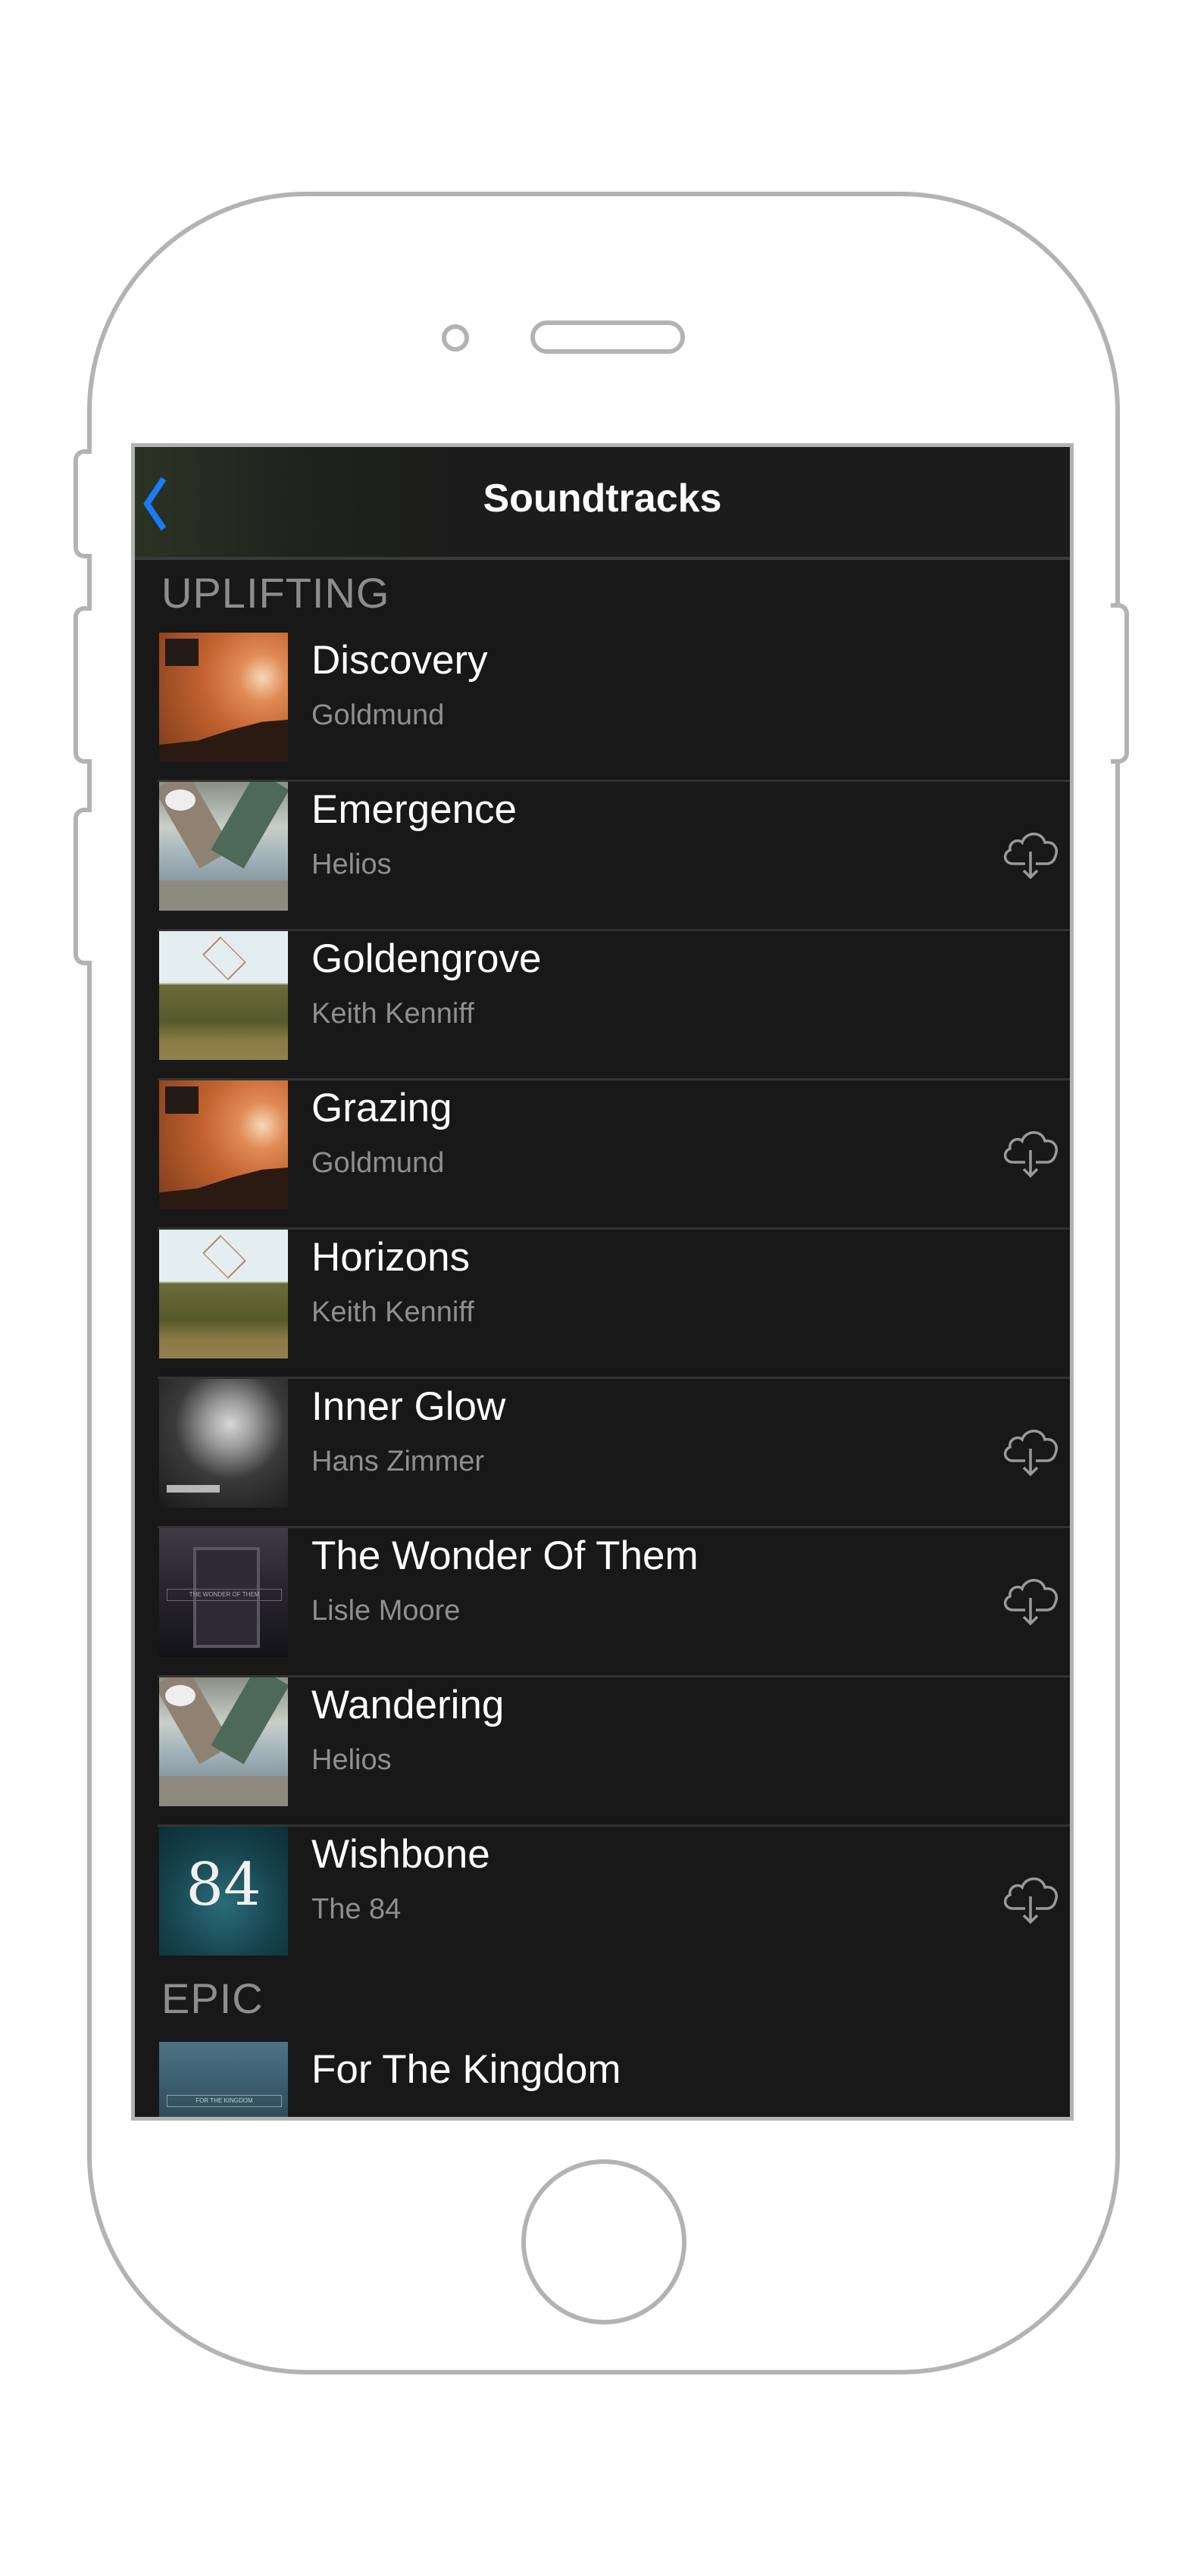  I want to click on artwork-caption: THE WONDER OF THEM, so click(224, 1595).